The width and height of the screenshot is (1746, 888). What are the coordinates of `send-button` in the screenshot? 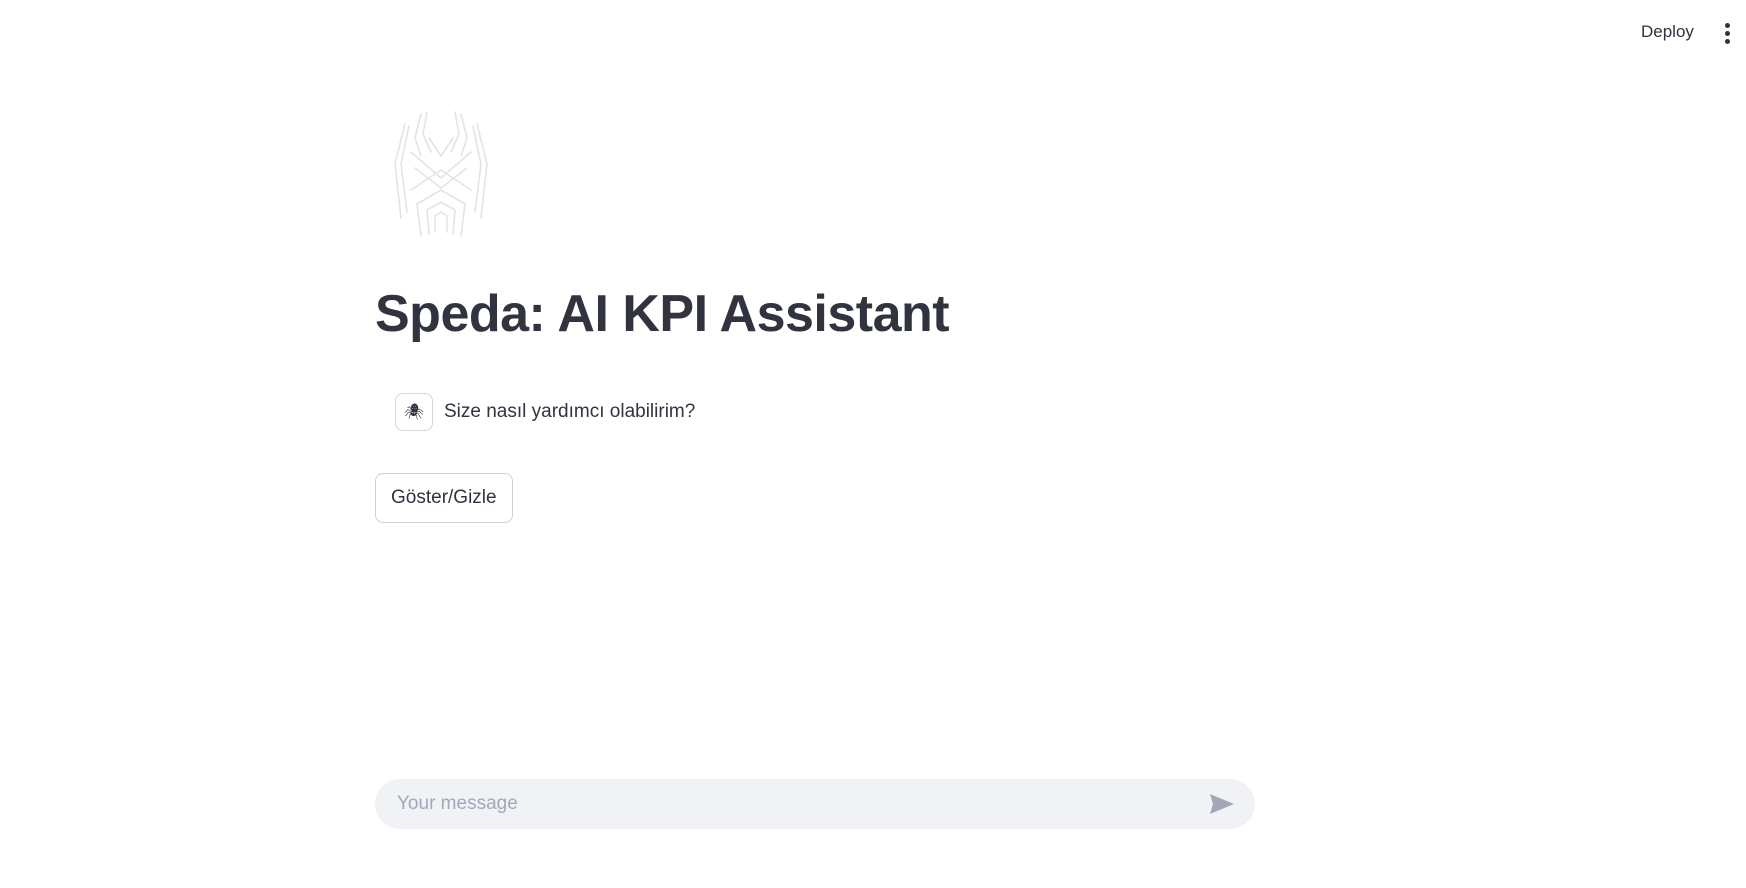 It's located at (1222, 804).